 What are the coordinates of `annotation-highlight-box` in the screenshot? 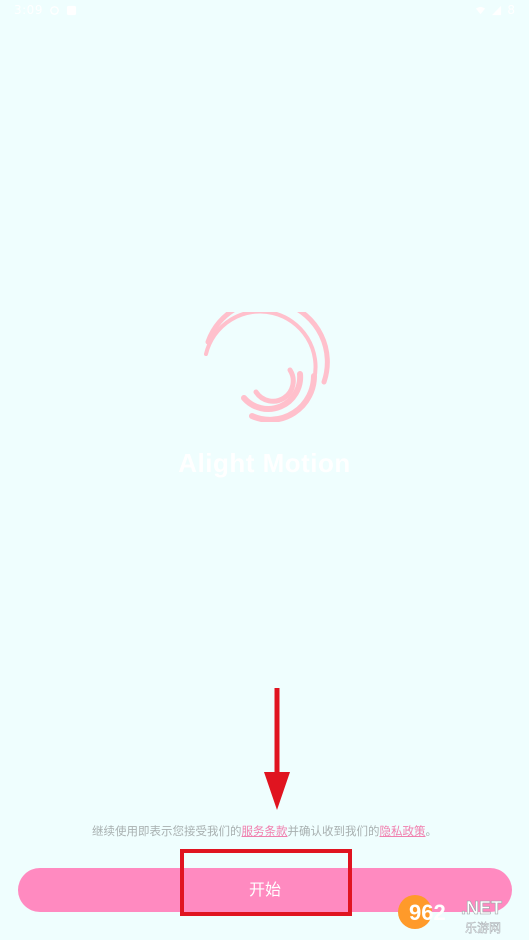 It's located at (266, 882).